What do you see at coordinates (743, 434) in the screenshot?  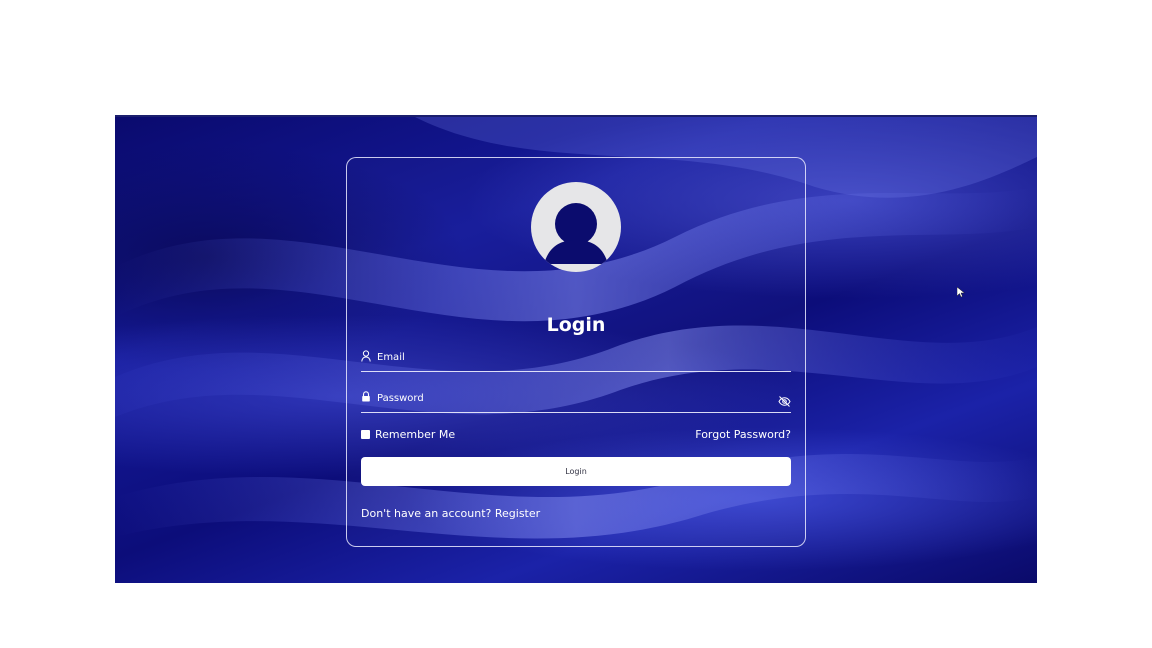 I see `forgot-password-link: Forgot Password?` at bounding box center [743, 434].